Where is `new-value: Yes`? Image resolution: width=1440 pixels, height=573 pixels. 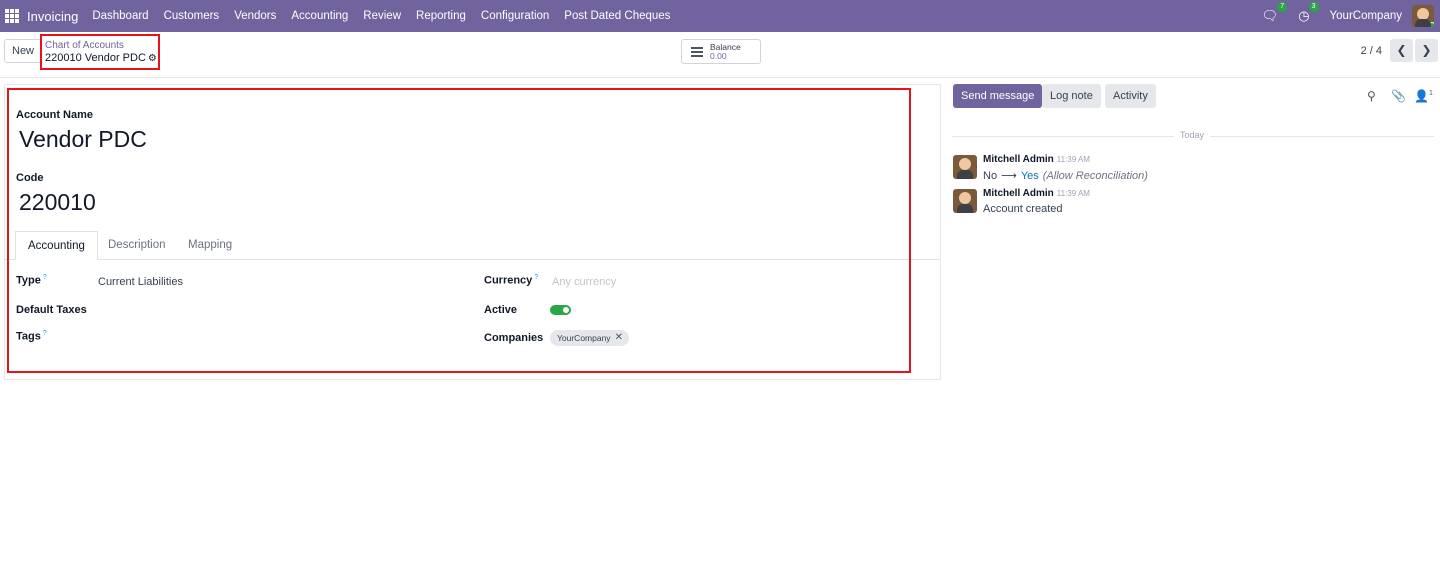
new-value: Yes is located at coordinates (1029, 176).